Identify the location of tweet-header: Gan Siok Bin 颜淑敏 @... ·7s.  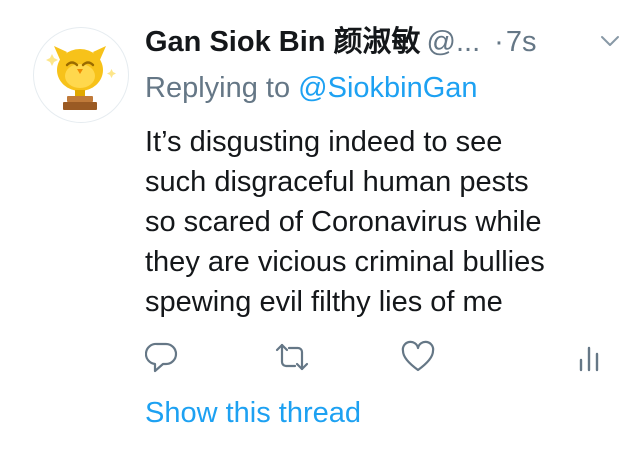
(382, 42).